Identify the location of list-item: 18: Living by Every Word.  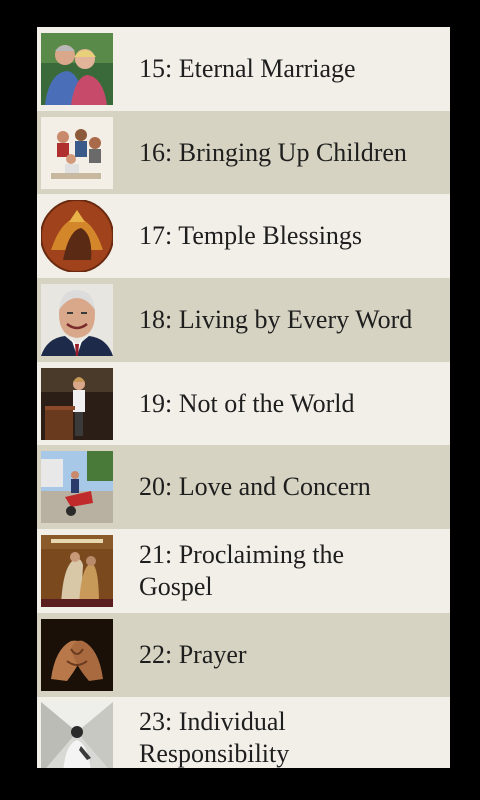
(243, 320).